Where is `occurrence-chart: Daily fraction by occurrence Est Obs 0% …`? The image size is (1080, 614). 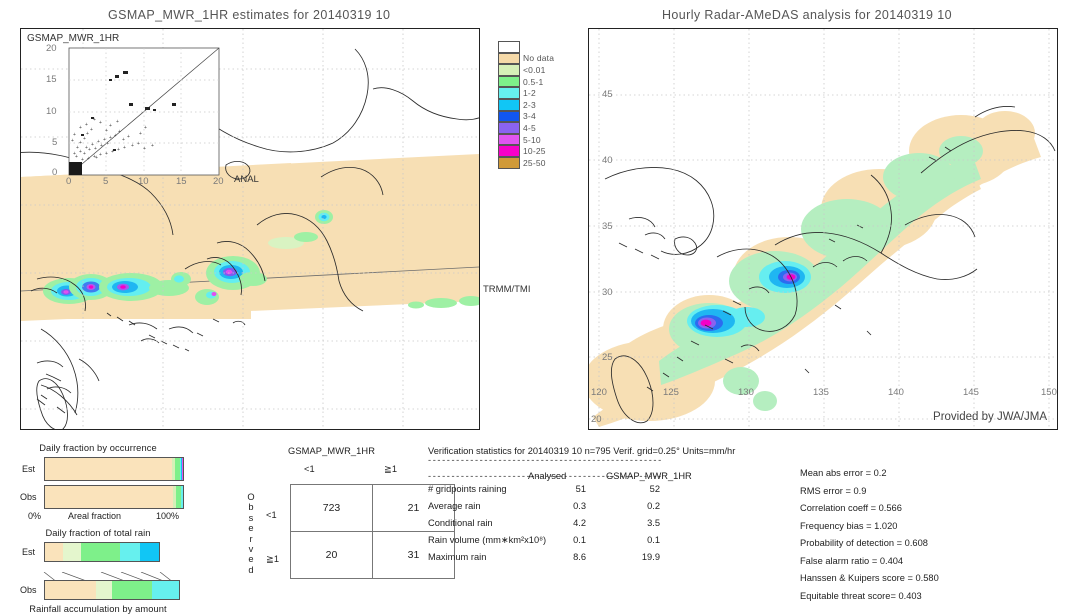
occurrence-chart: Daily fraction by occurrence Est Obs 0% … is located at coordinates (100, 484).